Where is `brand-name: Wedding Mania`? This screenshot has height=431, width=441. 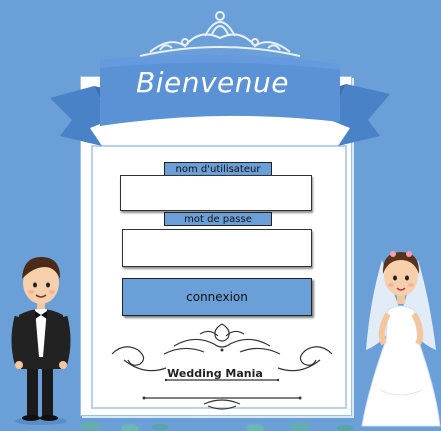
brand-name: Wedding Mania is located at coordinates (215, 373).